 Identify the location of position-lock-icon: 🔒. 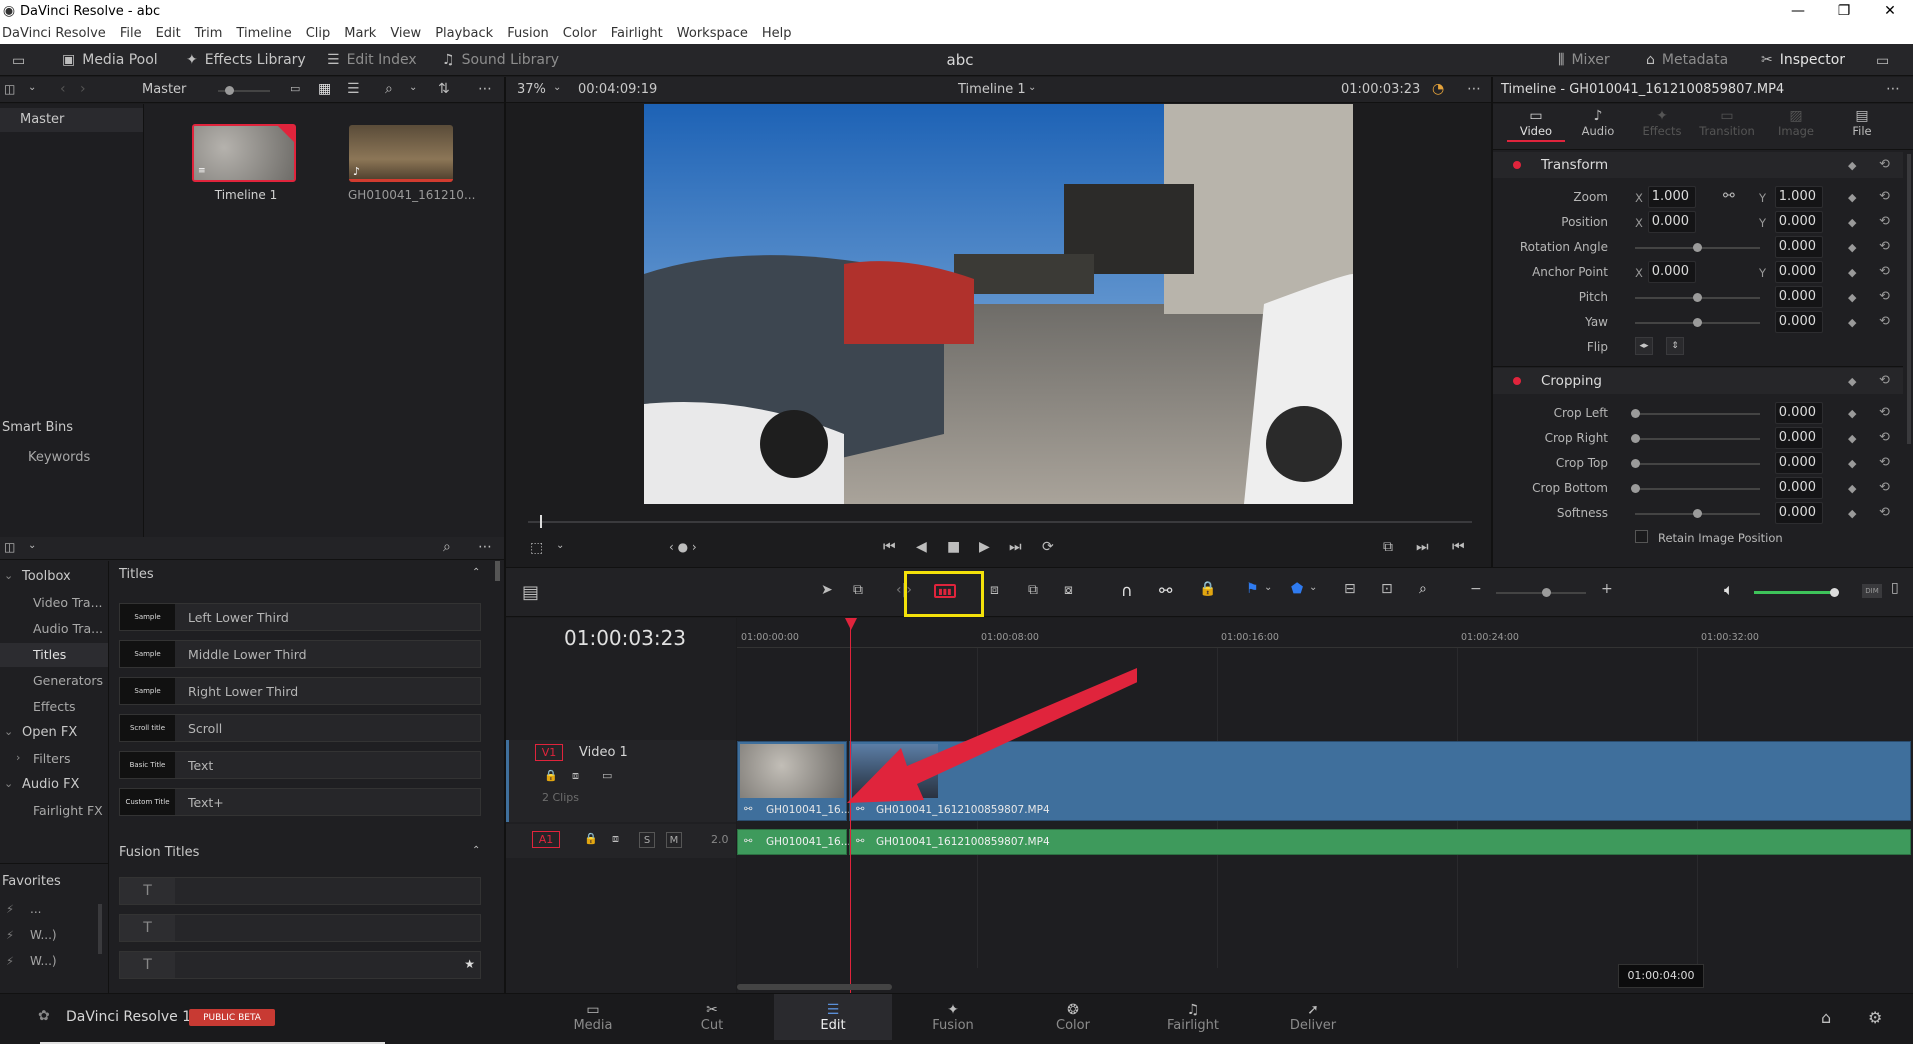
(1207, 589).